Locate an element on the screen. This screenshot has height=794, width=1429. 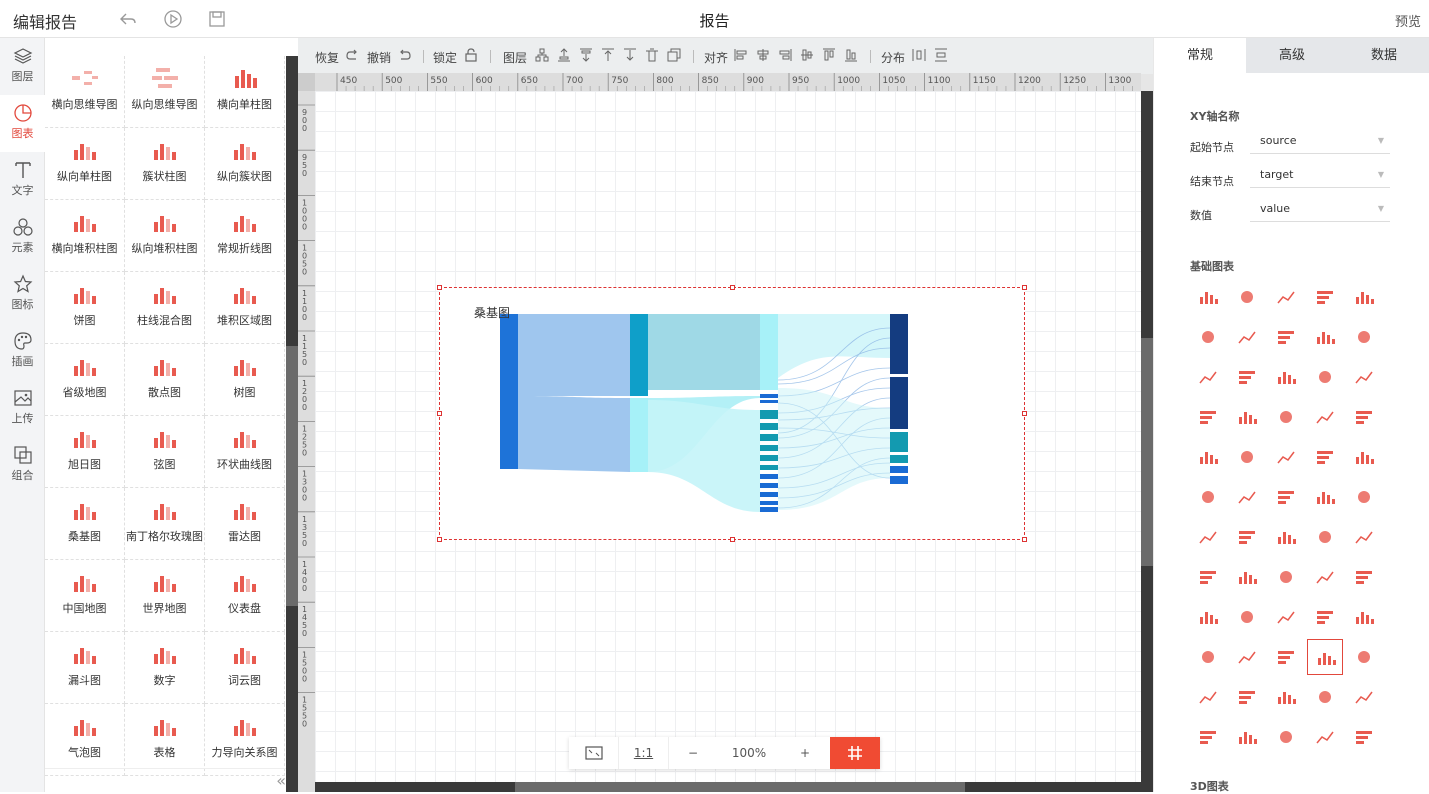
chart-type-item: 柱线混合图 is located at coordinates (165, 308).